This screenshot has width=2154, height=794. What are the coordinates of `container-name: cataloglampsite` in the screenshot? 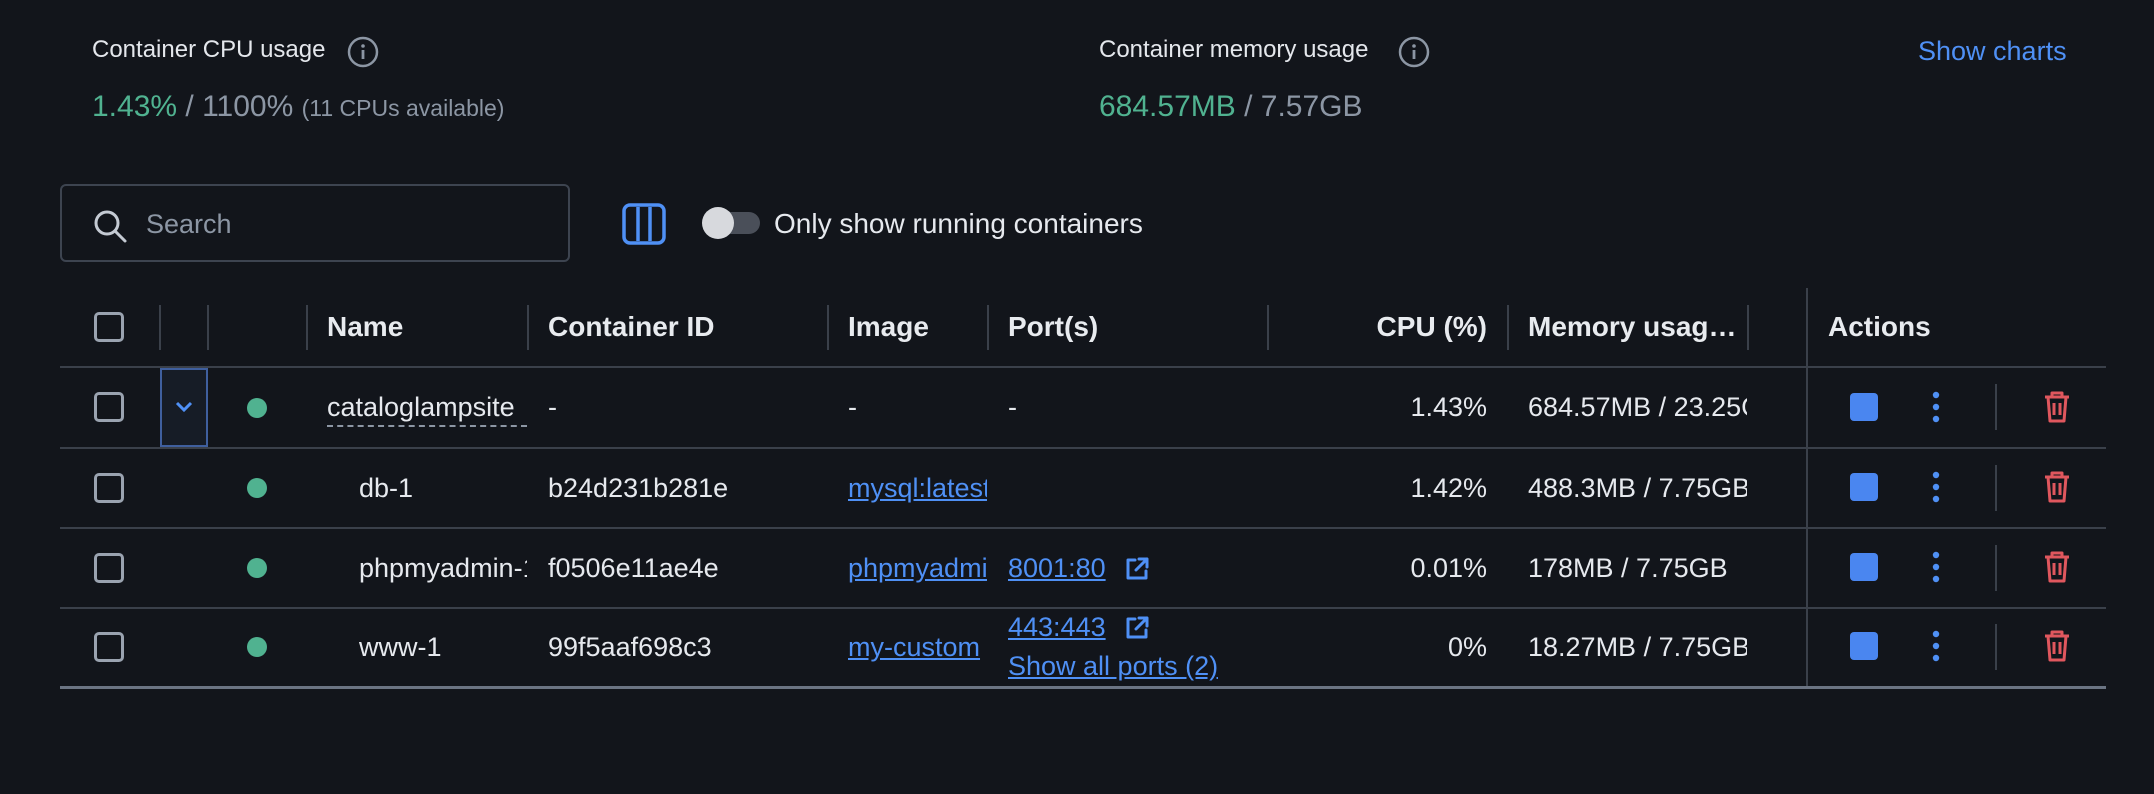 It's located at (427, 409).